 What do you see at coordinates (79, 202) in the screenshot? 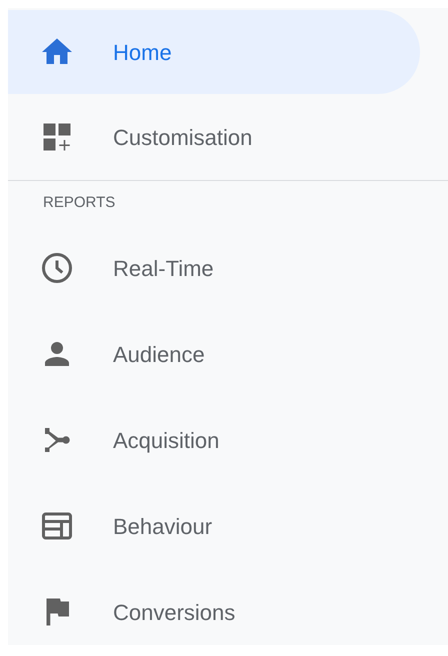
I see `section-heading: REPORTS` at bounding box center [79, 202].